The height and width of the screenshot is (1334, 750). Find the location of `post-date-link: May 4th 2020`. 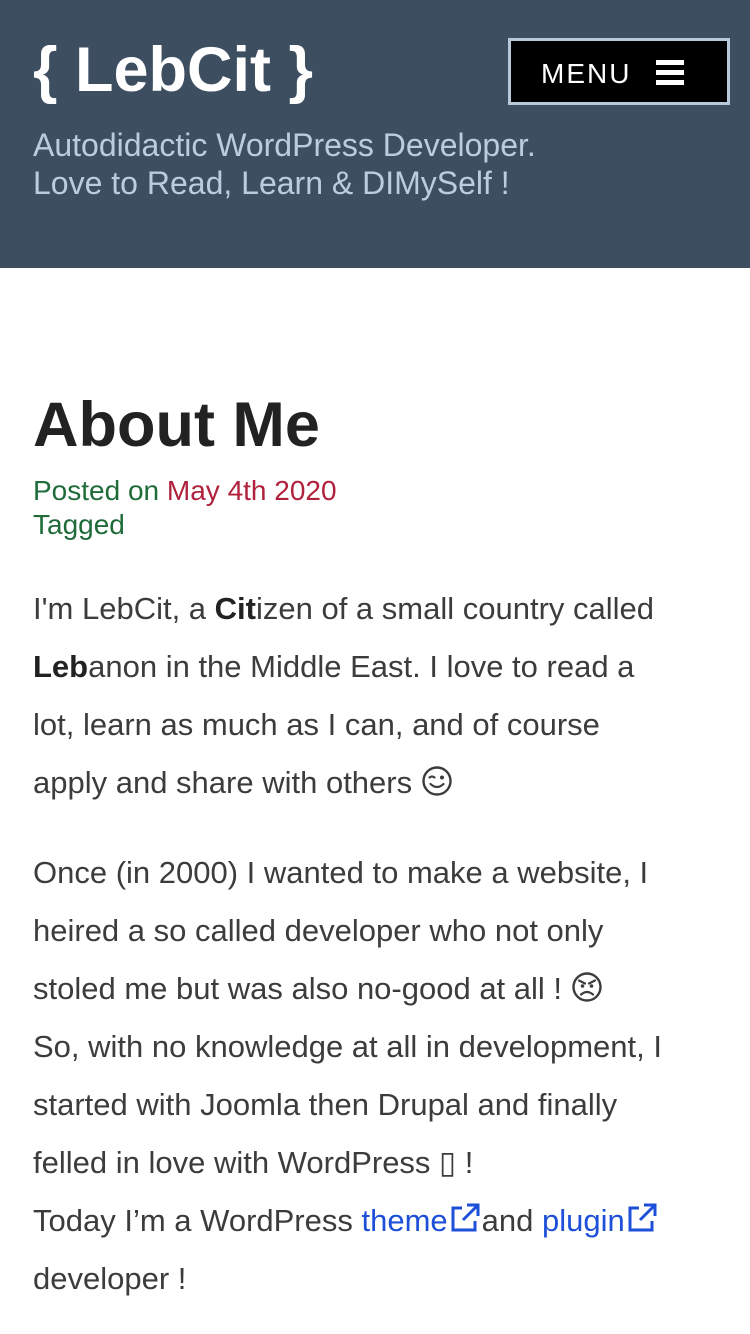

post-date-link: May 4th 2020 is located at coordinates (252, 490).